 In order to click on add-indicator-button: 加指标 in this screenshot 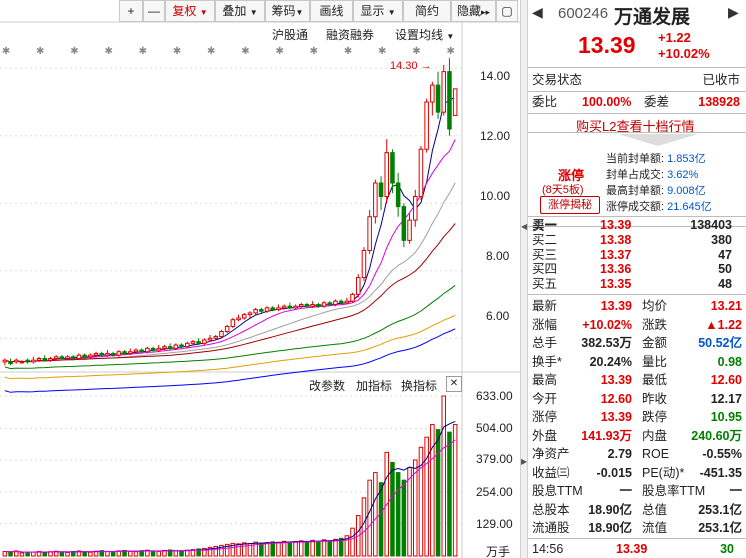, I will do `click(374, 385)`.